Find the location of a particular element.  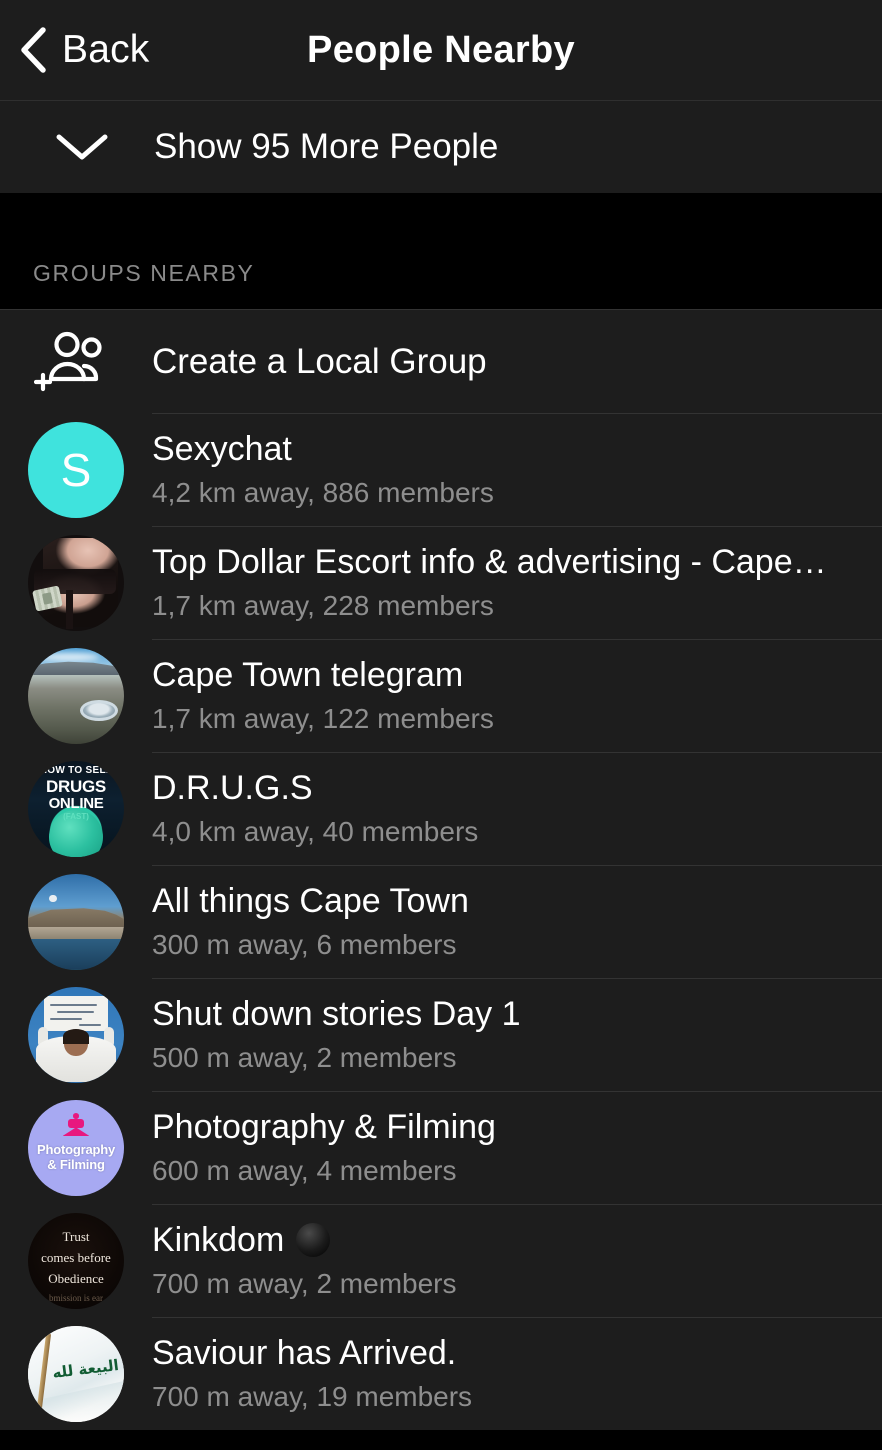

group-meta: 600 m away, 4 members is located at coordinates (304, 1170).